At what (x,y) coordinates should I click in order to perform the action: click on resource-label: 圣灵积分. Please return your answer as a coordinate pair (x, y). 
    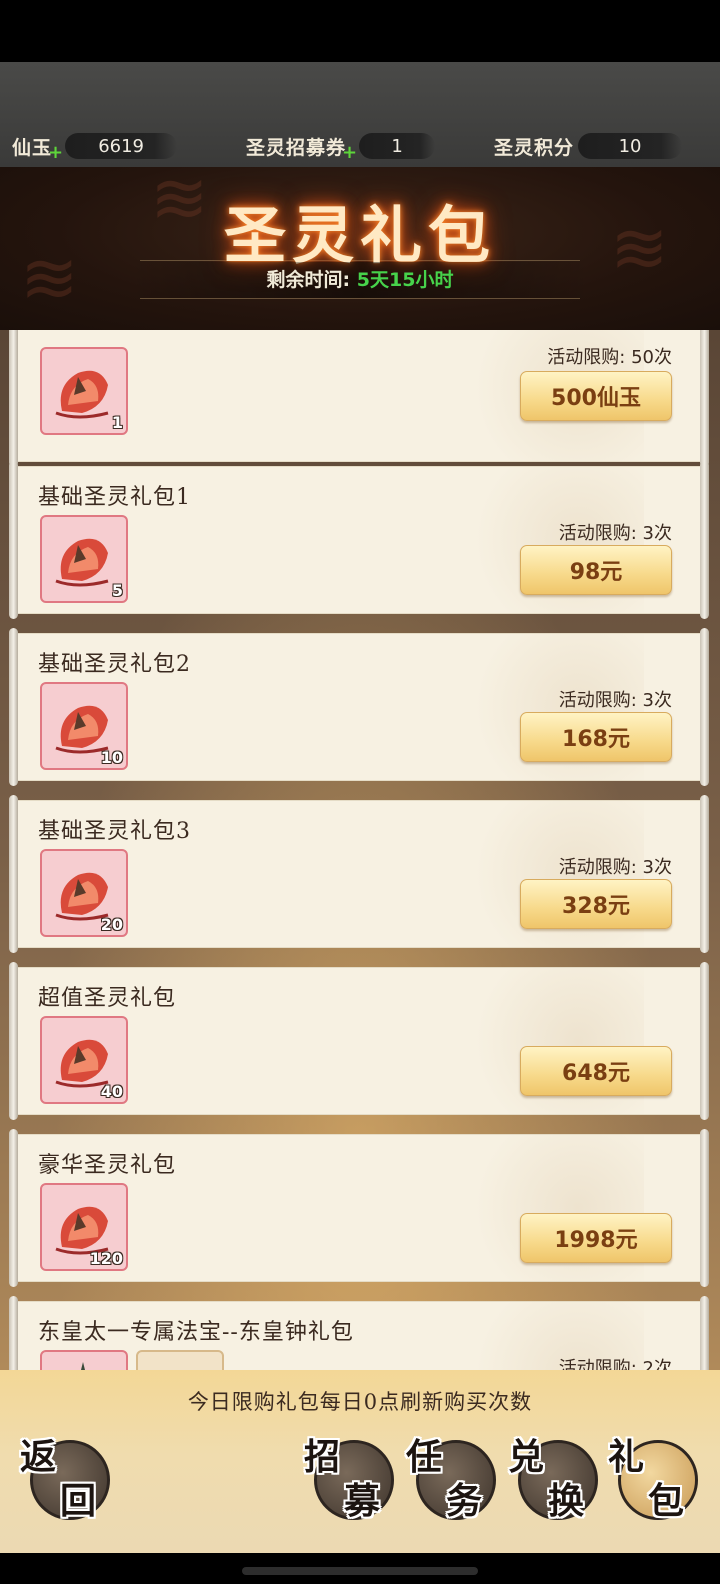
    Looking at the image, I should click on (534, 147).